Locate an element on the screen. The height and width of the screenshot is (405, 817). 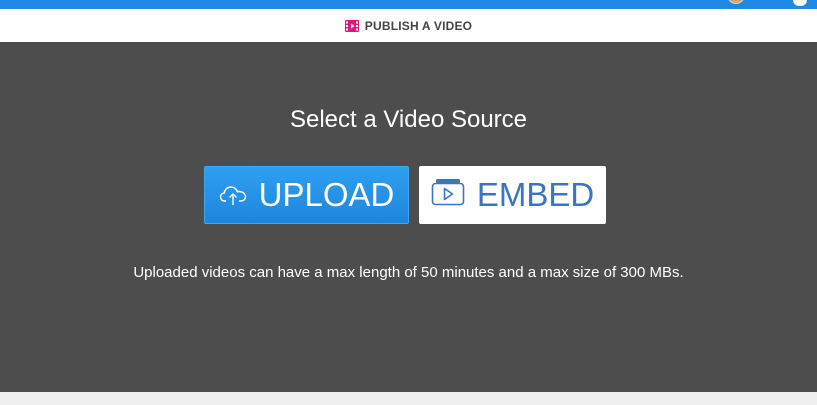
embed-label: EMBED is located at coordinates (535, 194).